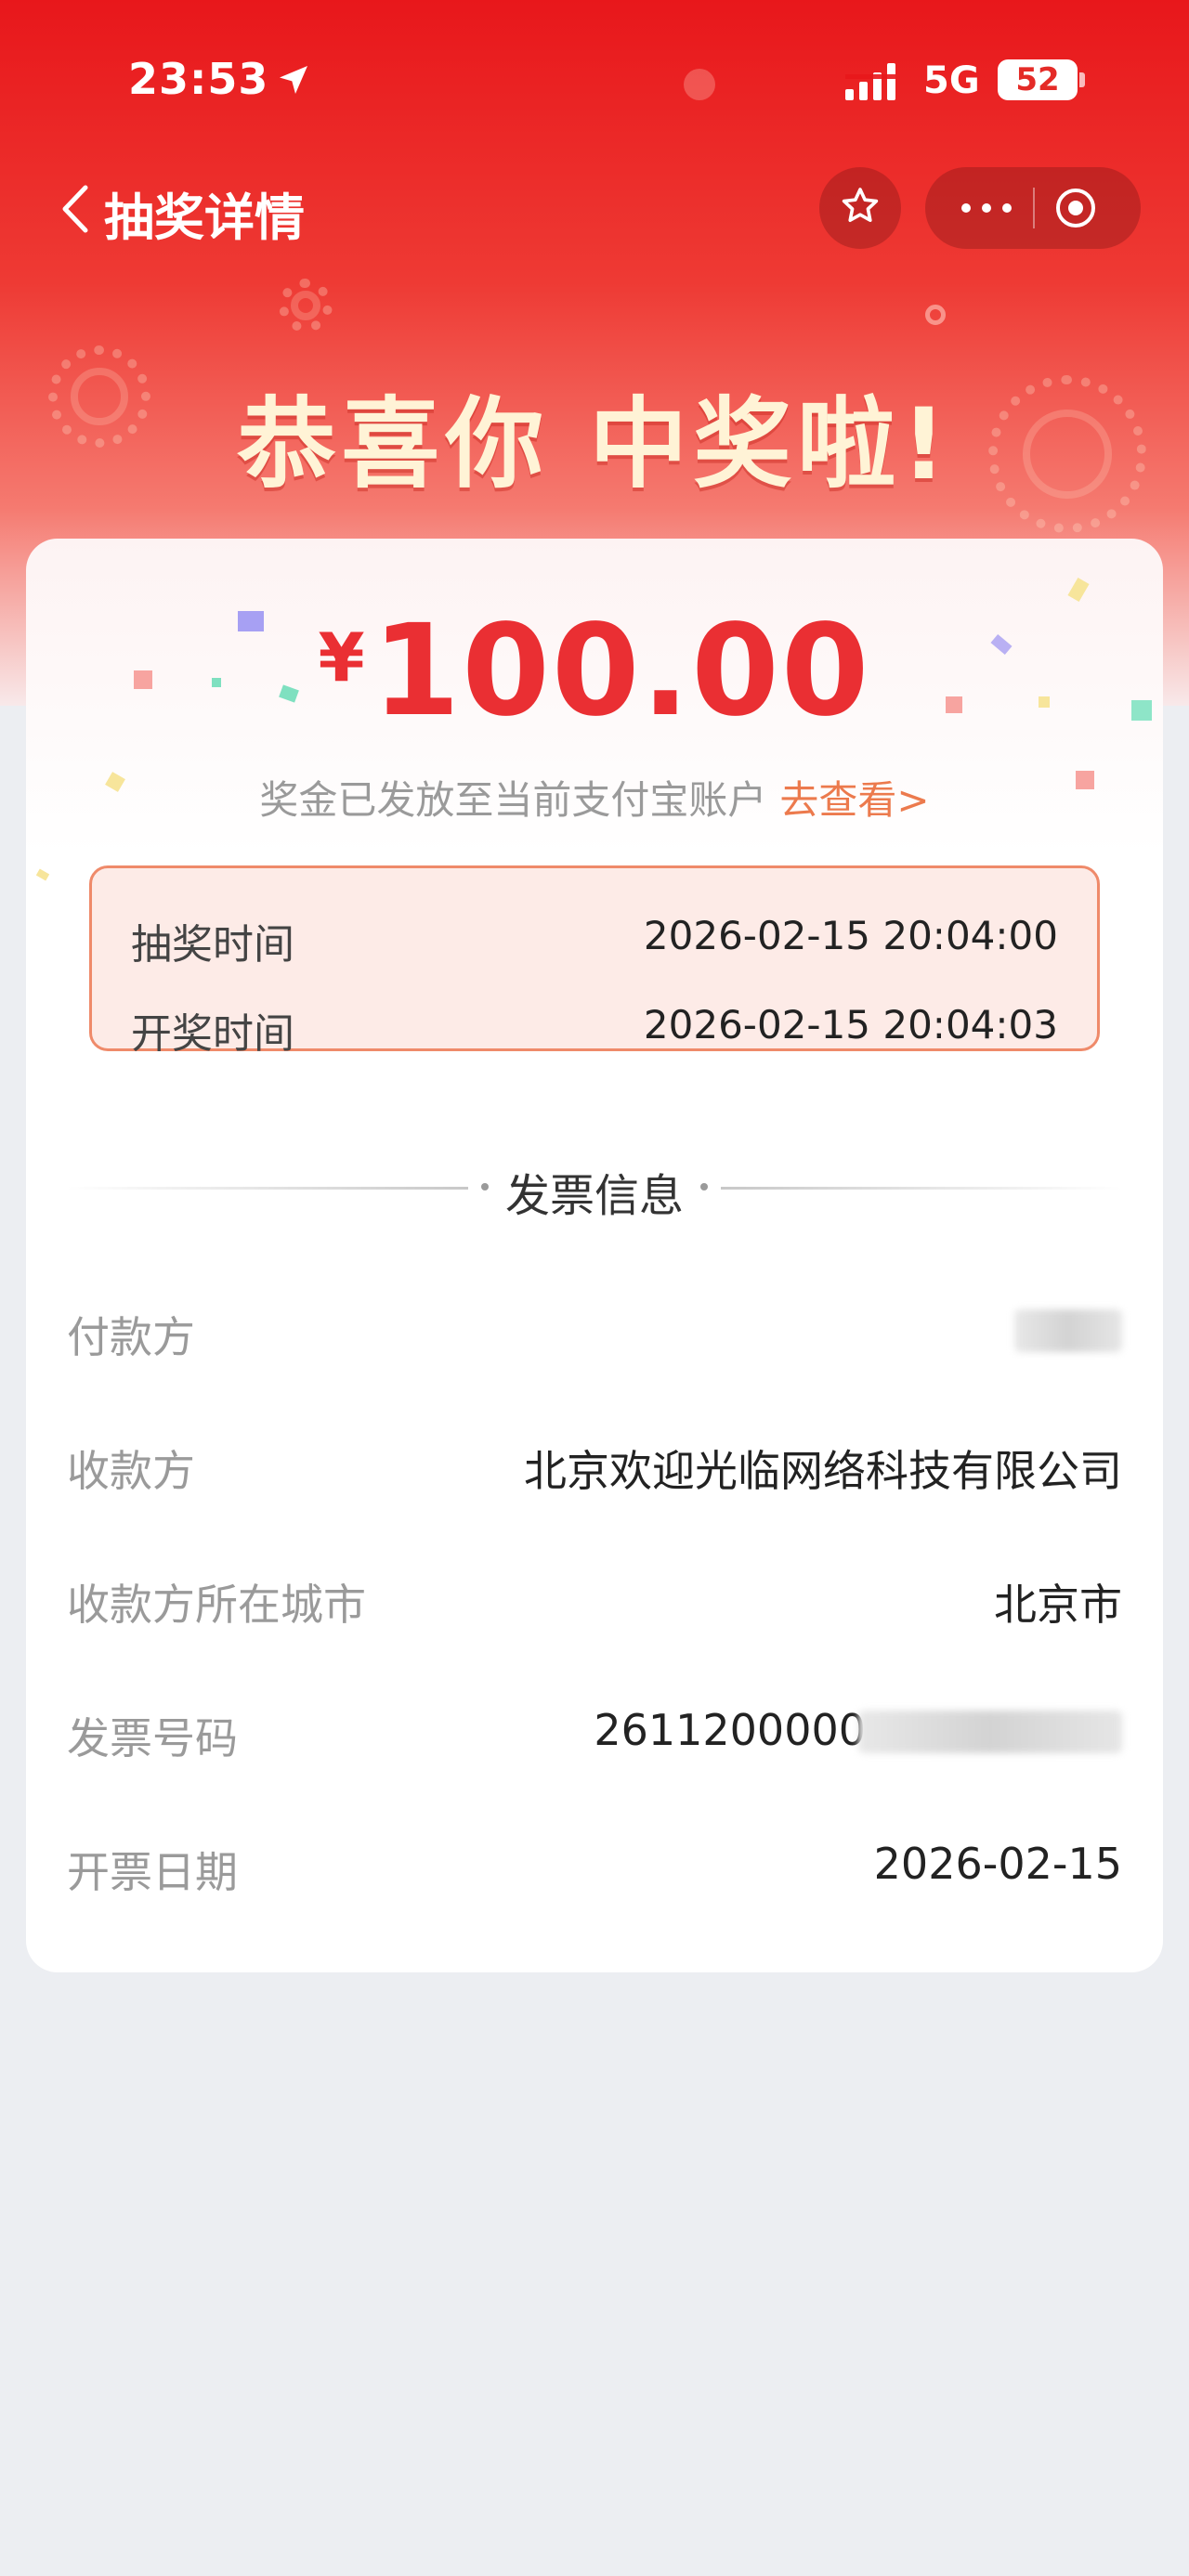 This screenshot has width=1189, height=2576. I want to click on invoice-number-label: 发票号码, so click(152, 1738).